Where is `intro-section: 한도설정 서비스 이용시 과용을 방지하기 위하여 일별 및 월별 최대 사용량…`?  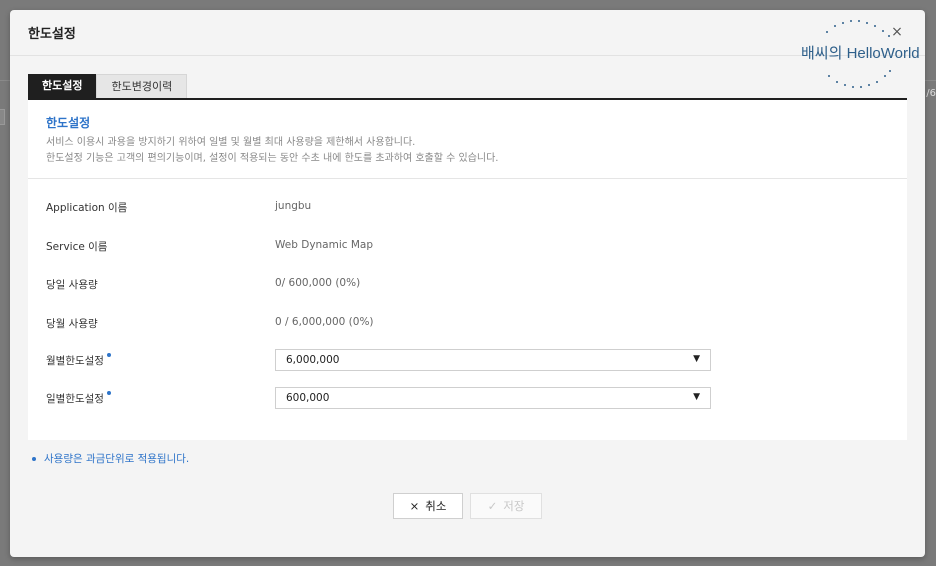 intro-section: 한도설정 서비스 이용시 과용을 방지하기 위하여 일별 및 월별 최대 사용량… is located at coordinates (467, 139).